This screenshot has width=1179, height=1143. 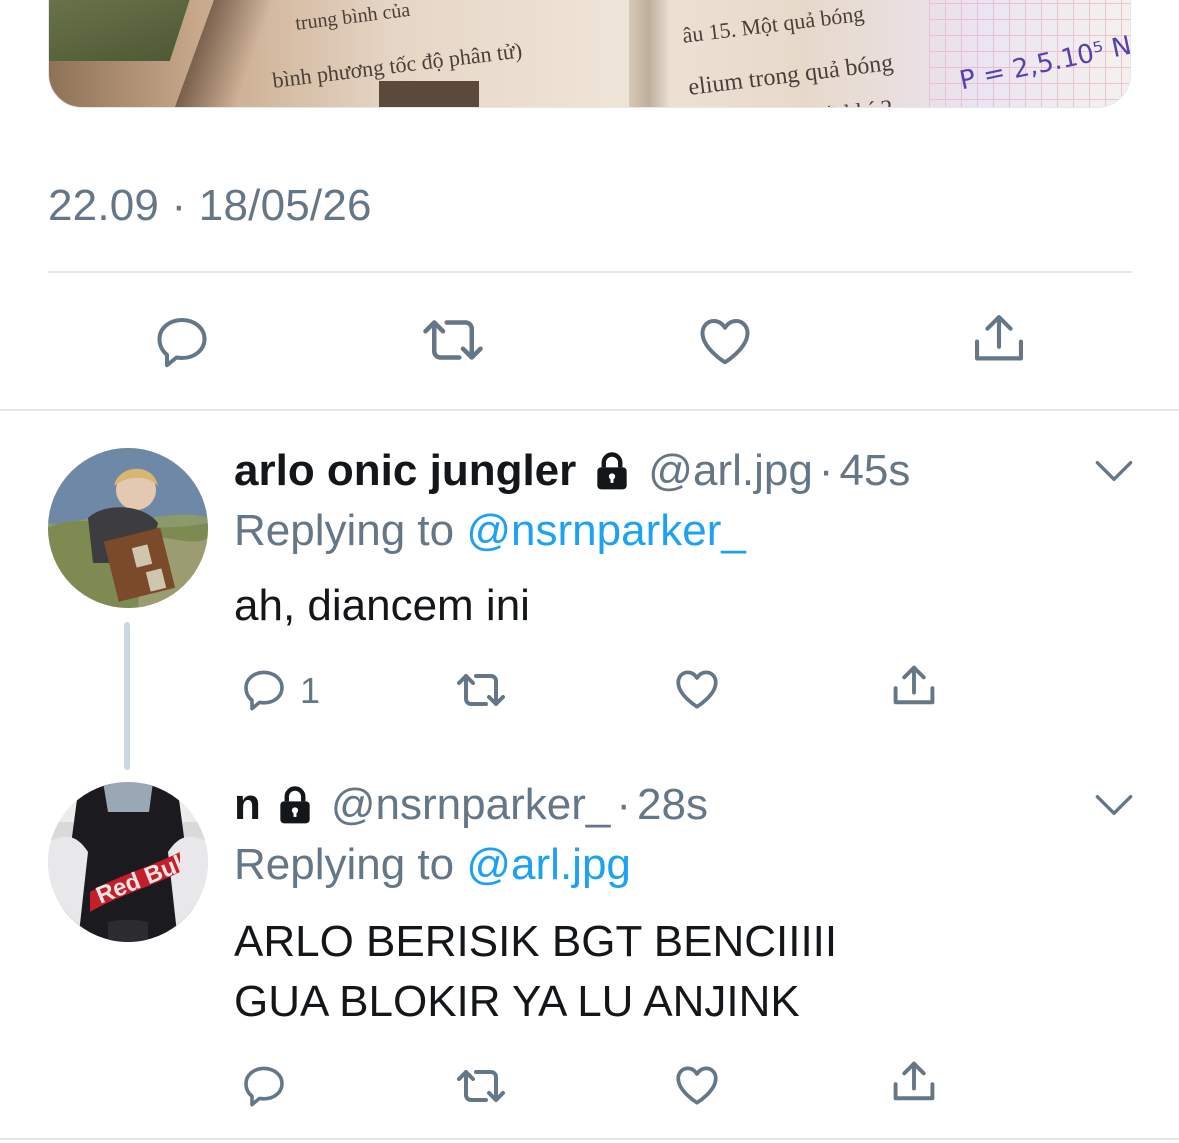 What do you see at coordinates (730, 471) in the screenshot?
I see `handle: @arl.jpg` at bounding box center [730, 471].